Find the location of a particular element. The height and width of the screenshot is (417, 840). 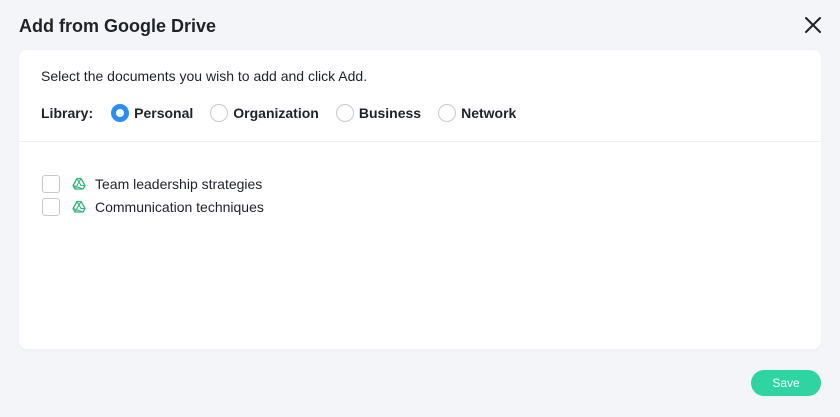

radio-label-business: Business is located at coordinates (390, 113).